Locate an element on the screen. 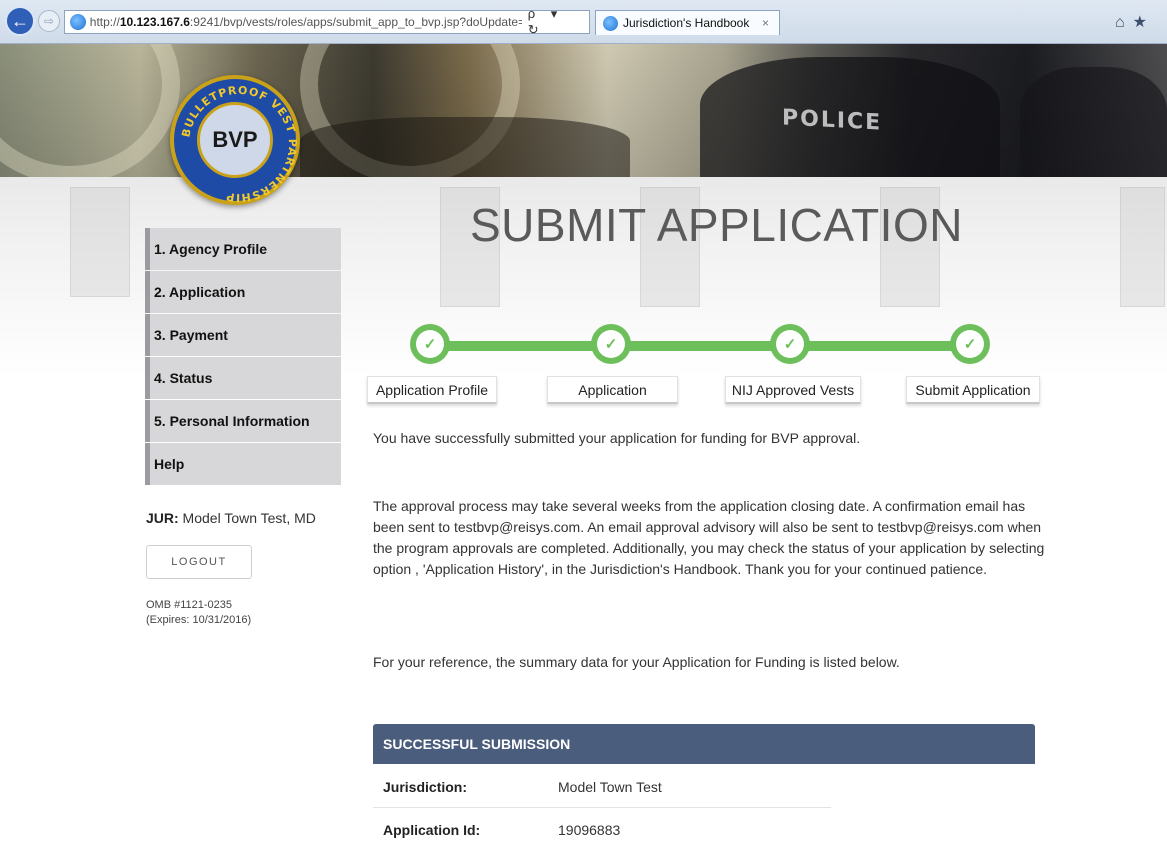 The height and width of the screenshot is (851, 1167). banner-crowd is located at coordinates (465, 147).